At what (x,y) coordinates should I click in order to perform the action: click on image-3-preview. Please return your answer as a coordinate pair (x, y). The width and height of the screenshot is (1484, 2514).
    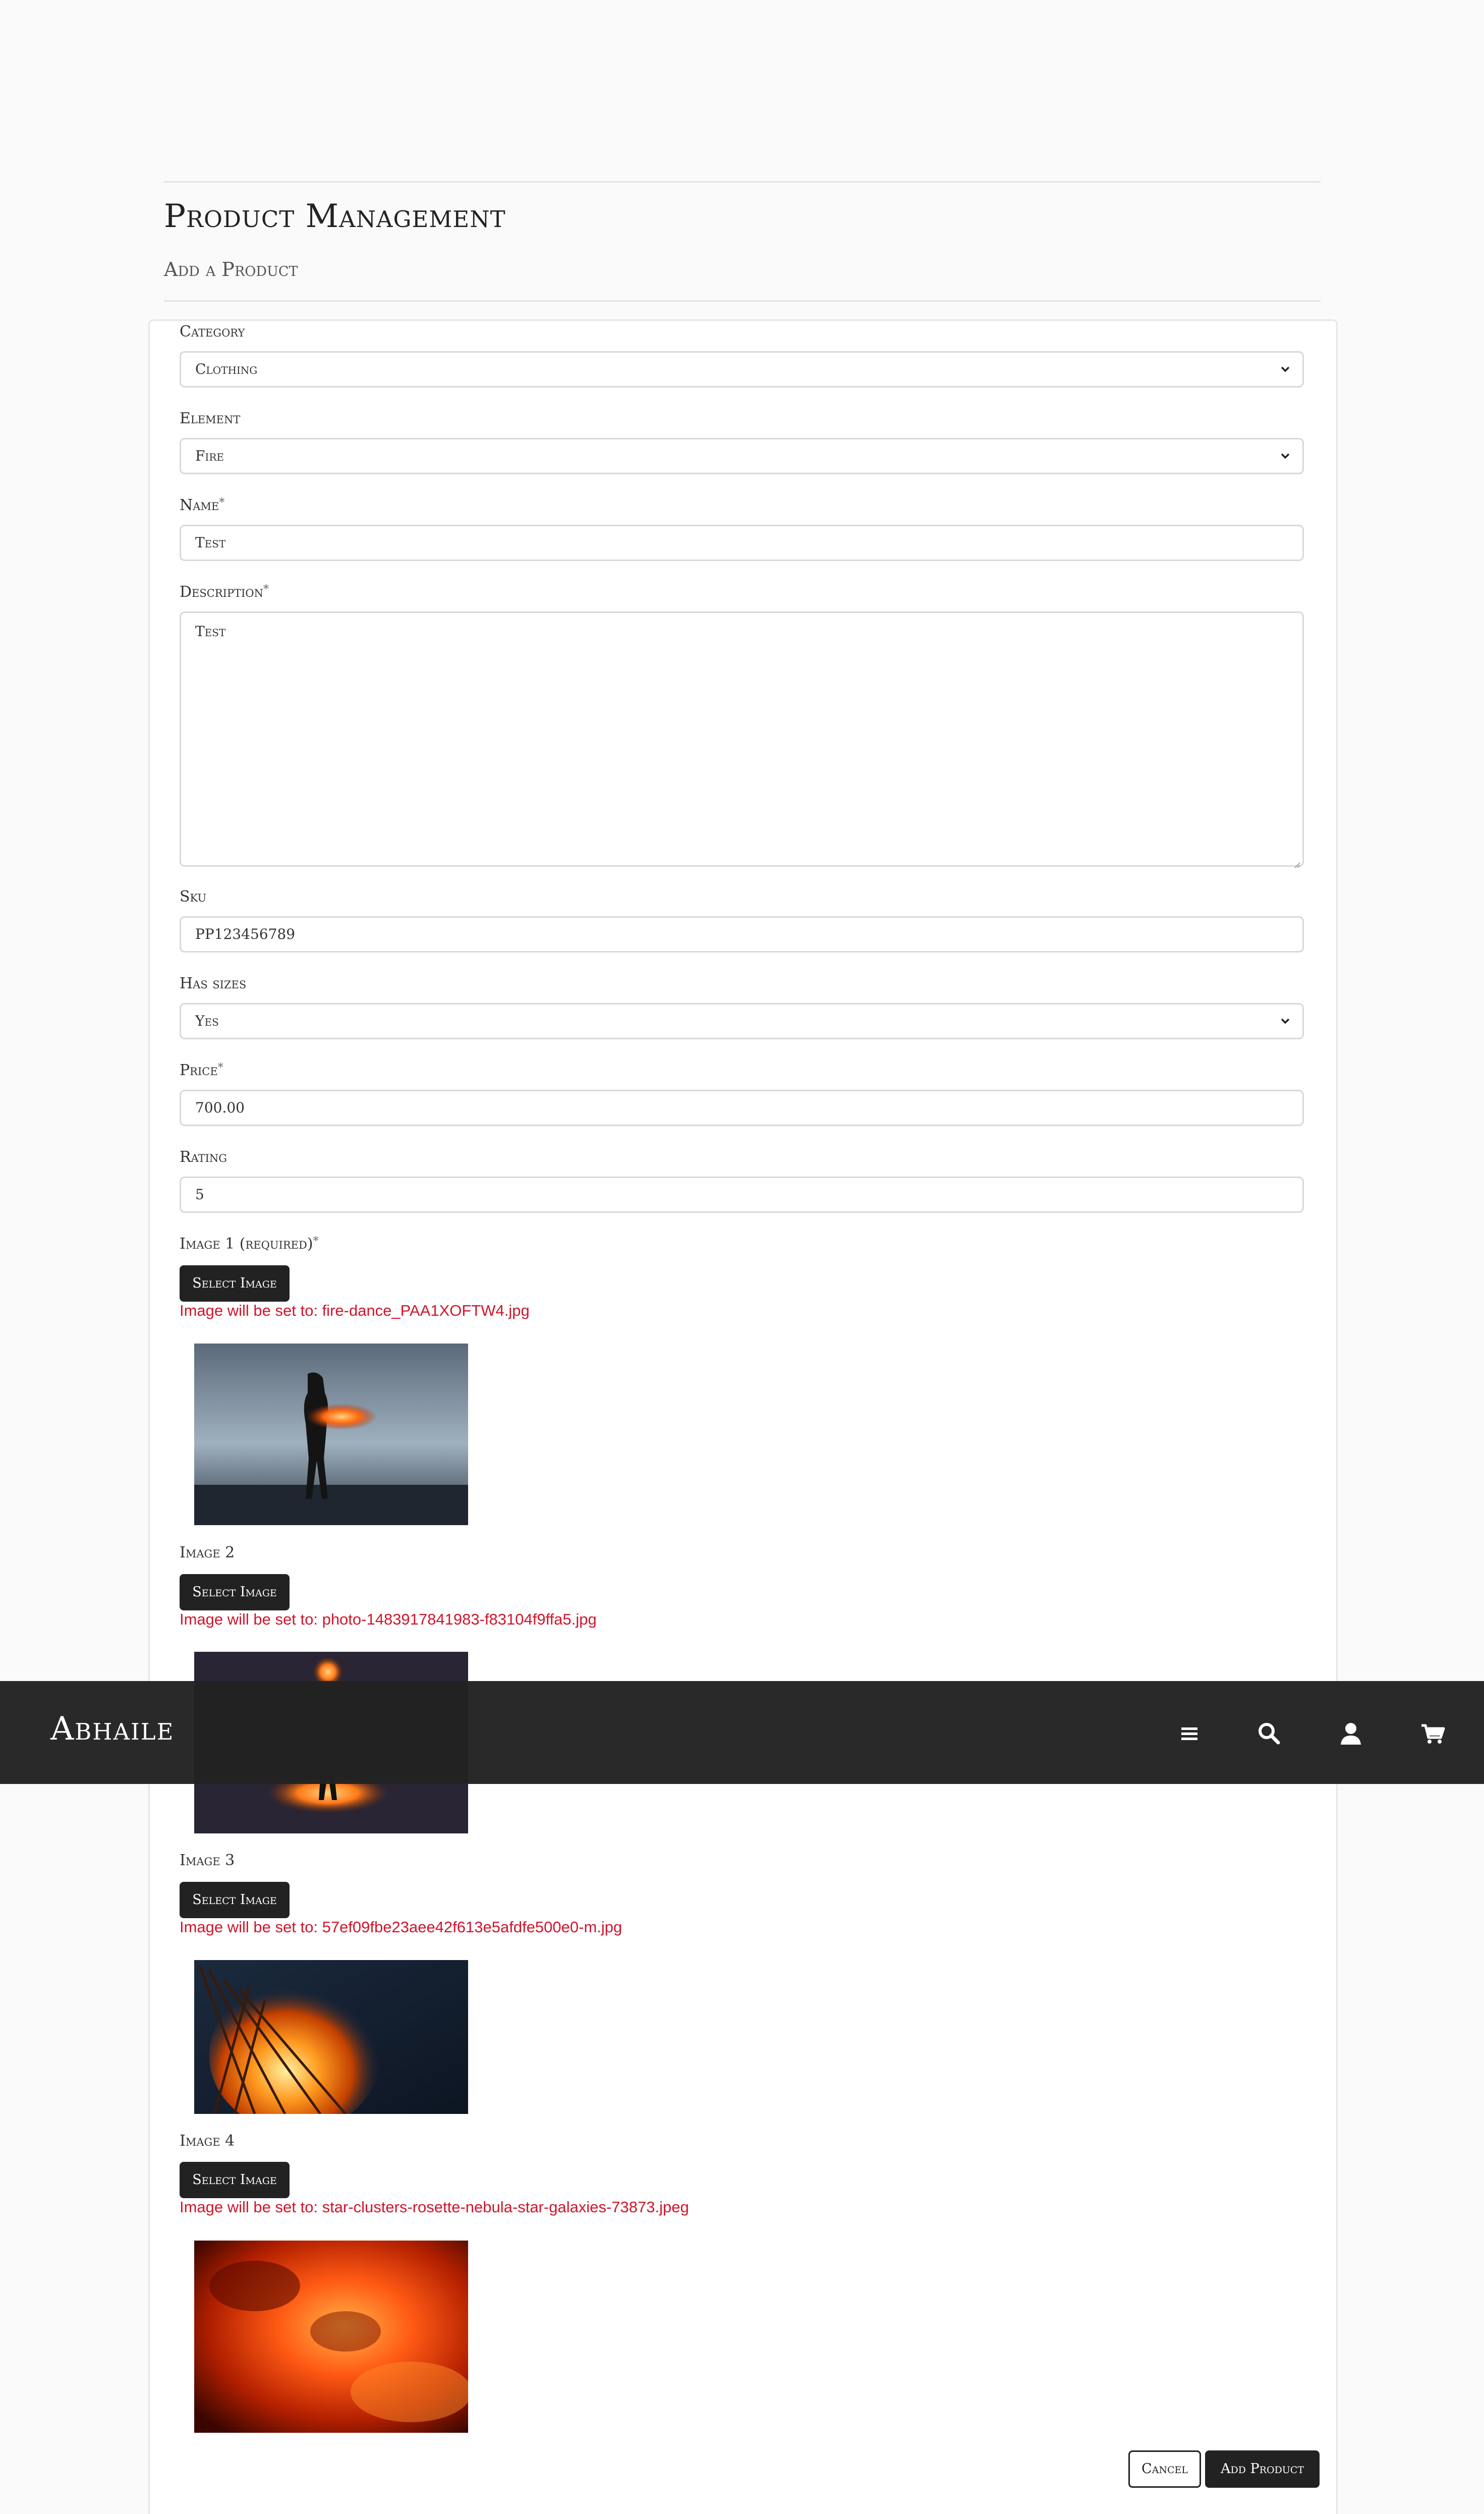
    Looking at the image, I should click on (331, 2037).